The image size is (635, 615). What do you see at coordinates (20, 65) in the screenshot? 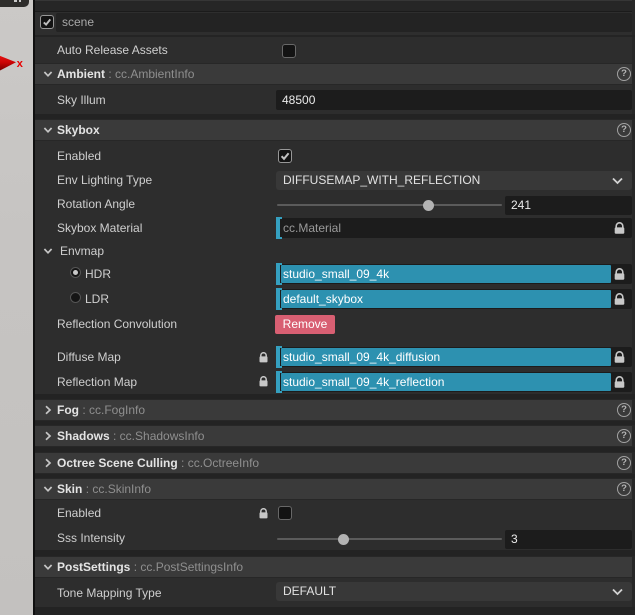
I see `svg-text: x` at bounding box center [20, 65].